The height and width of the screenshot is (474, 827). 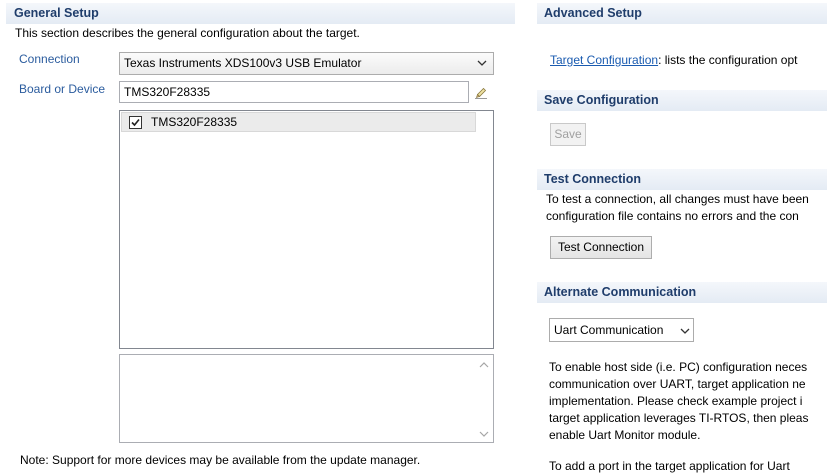 I want to click on alternate-communication-header: Alternate Communication, so click(x=682, y=292).